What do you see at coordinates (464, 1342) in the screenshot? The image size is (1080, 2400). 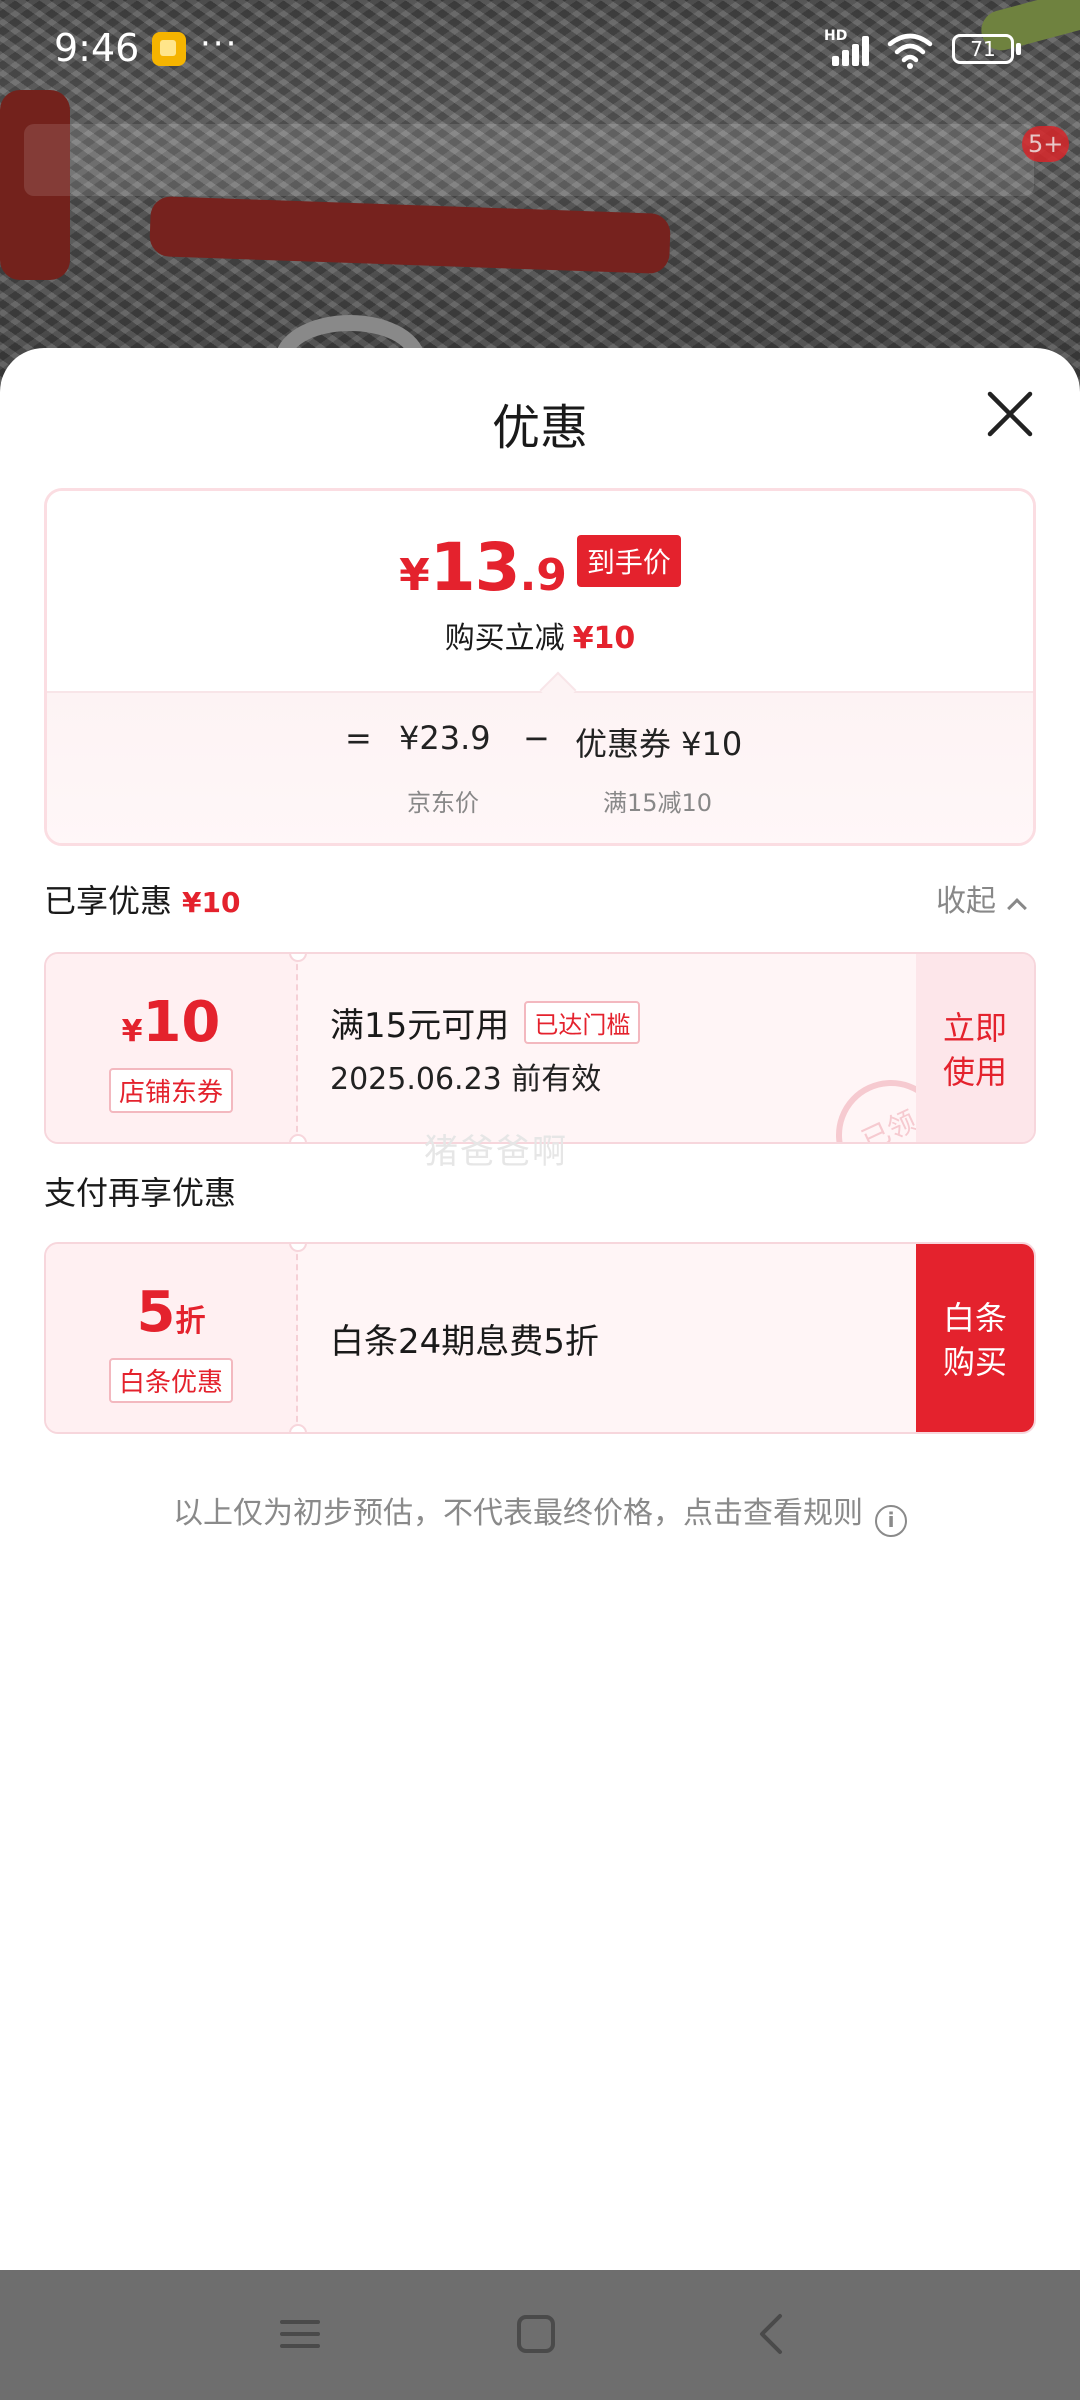 I see `baitiao-description: 白条24期息费5折` at bounding box center [464, 1342].